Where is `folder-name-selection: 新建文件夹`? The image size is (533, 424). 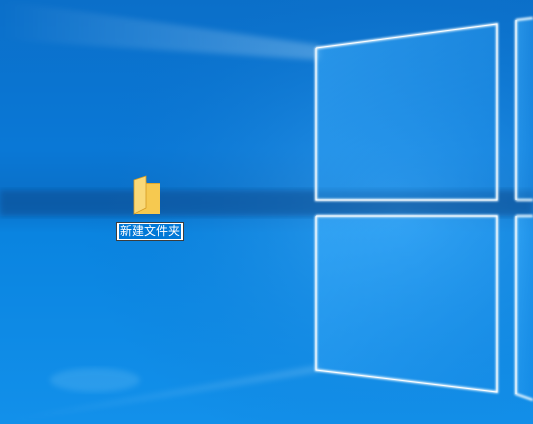 folder-name-selection: 新建文件夹 is located at coordinates (150, 231).